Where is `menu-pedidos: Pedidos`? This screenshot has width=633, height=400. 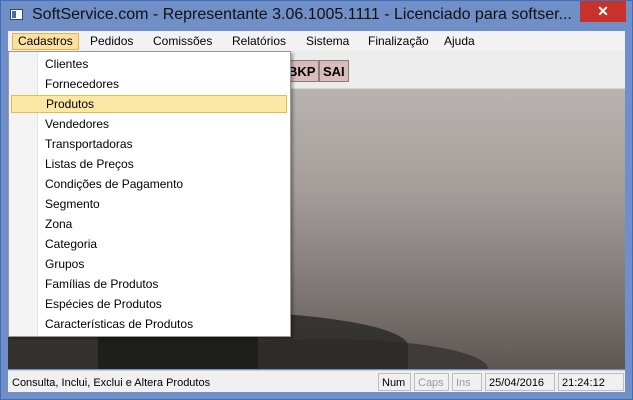 menu-pedidos: Pedidos is located at coordinates (111, 41).